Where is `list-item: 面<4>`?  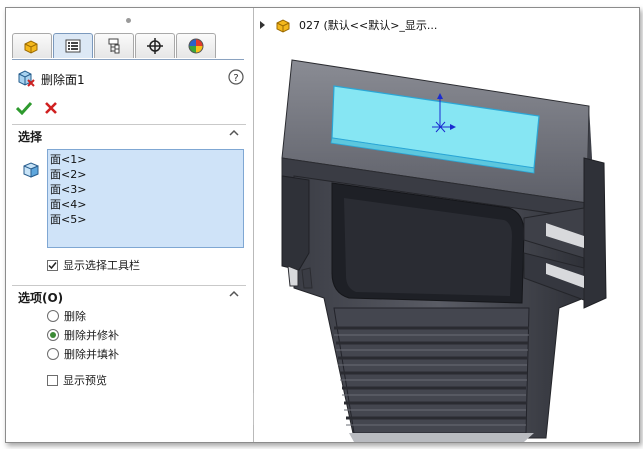
list-item: 面<4> is located at coordinates (146, 204).